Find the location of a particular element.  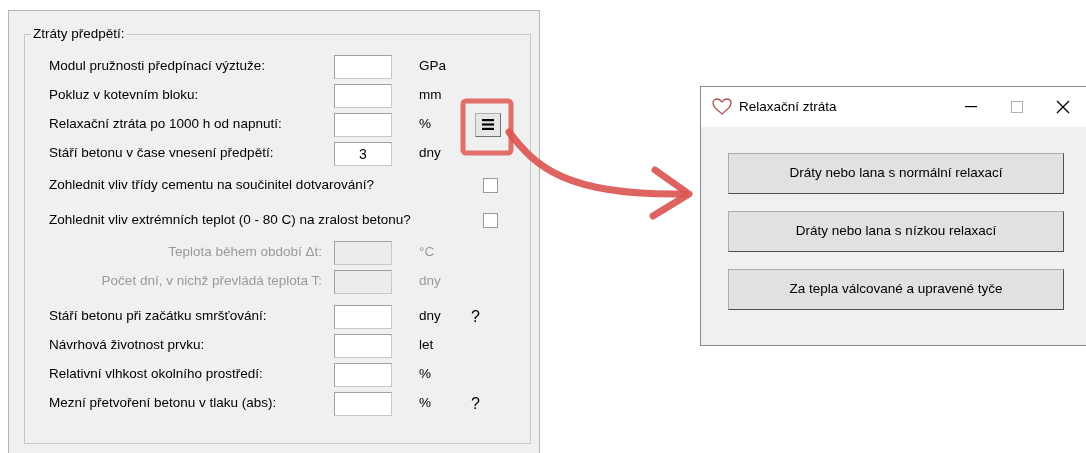

checkbox-label: Zohlednit vliv extrémních teplot (0 - 80 C) na zralost betonu? is located at coordinates (230, 220).